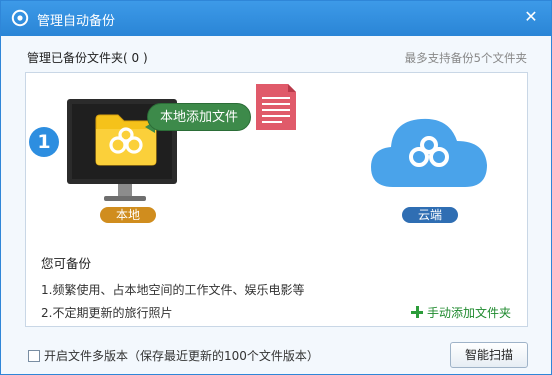 The image size is (552, 375). What do you see at coordinates (181, 356) in the screenshot?
I see `multi-version-label: 开启文件多版本（保存最近更新的100个文件版本）` at bounding box center [181, 356].